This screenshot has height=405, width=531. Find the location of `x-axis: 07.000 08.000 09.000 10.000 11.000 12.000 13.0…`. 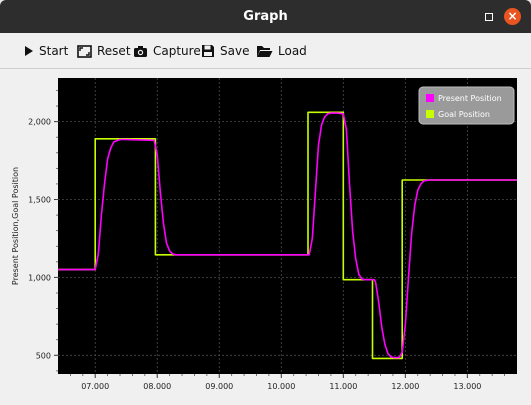

x-axis: 07.000 08.000 09.000 10.000 11.000 12.000 13.0… is located at coordinates (287, 382).